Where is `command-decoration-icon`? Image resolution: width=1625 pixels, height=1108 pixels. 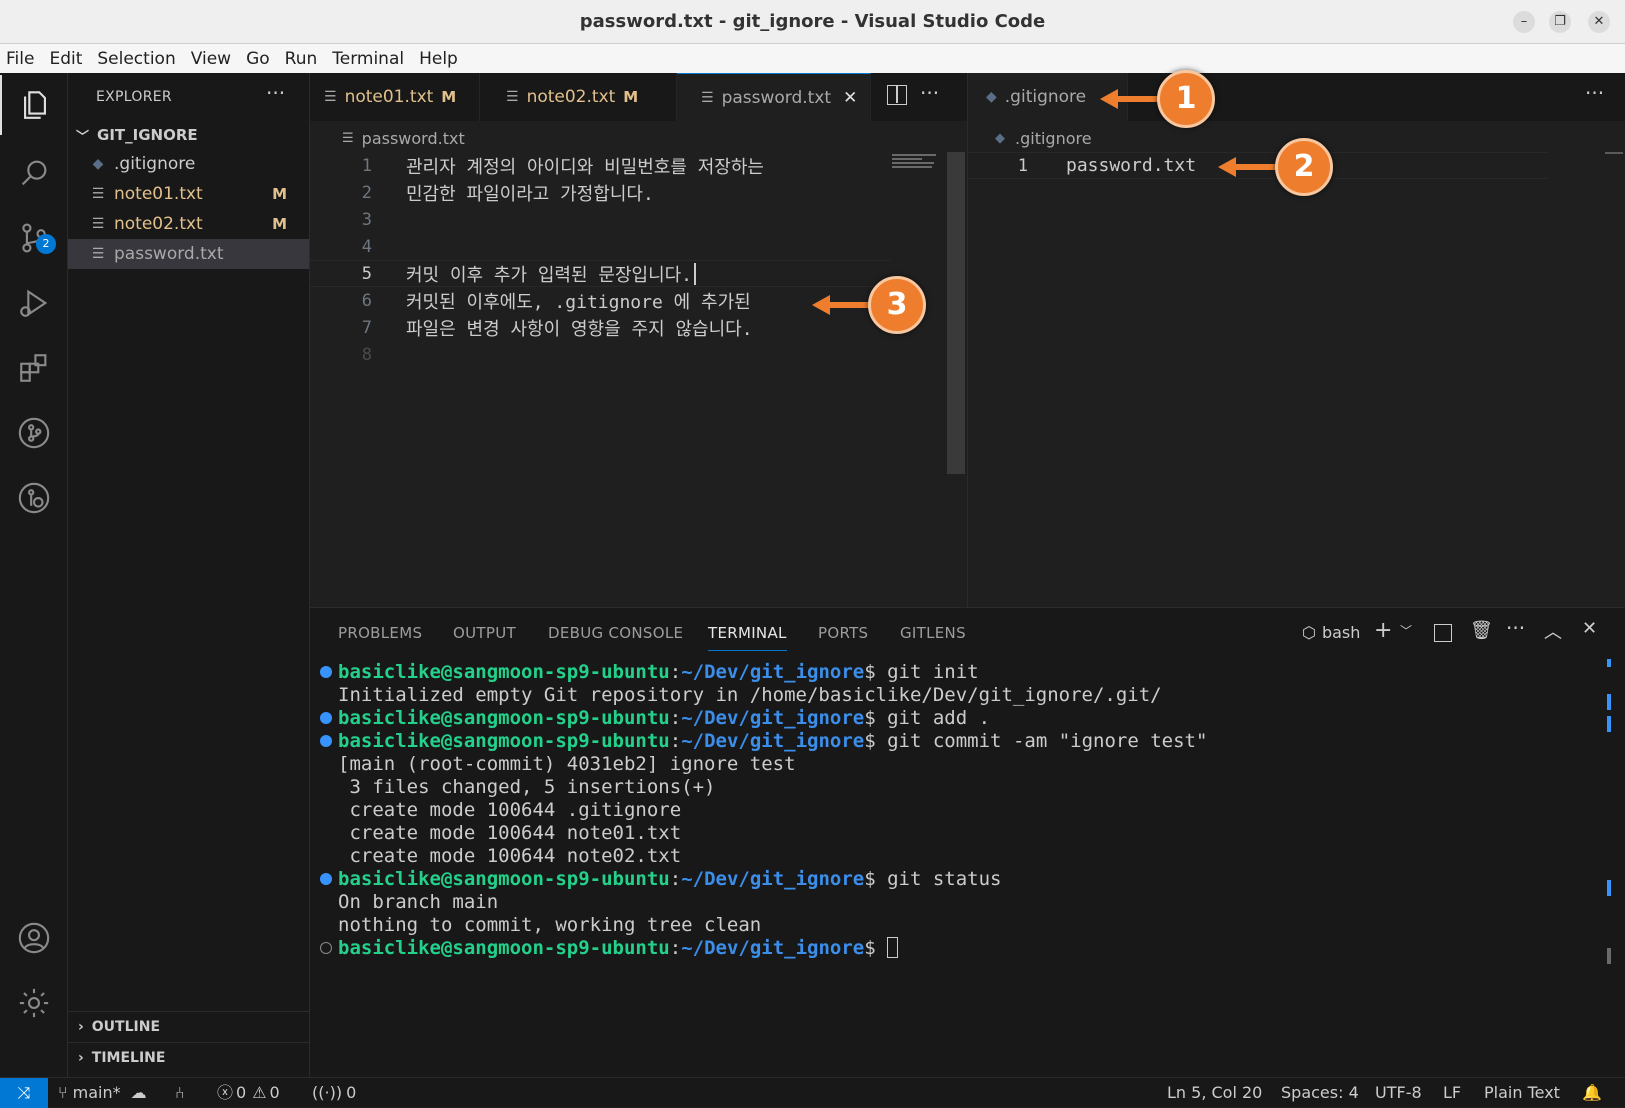 command-decoration-icon is located at coordinates (326, 878).